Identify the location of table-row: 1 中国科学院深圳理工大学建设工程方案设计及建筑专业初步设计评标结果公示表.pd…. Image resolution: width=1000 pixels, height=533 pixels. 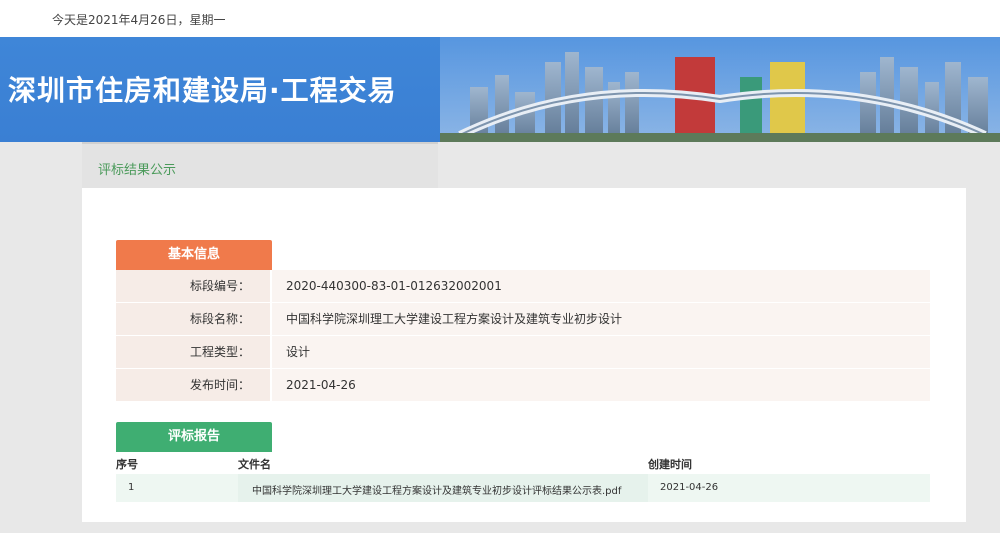
(523, 488).